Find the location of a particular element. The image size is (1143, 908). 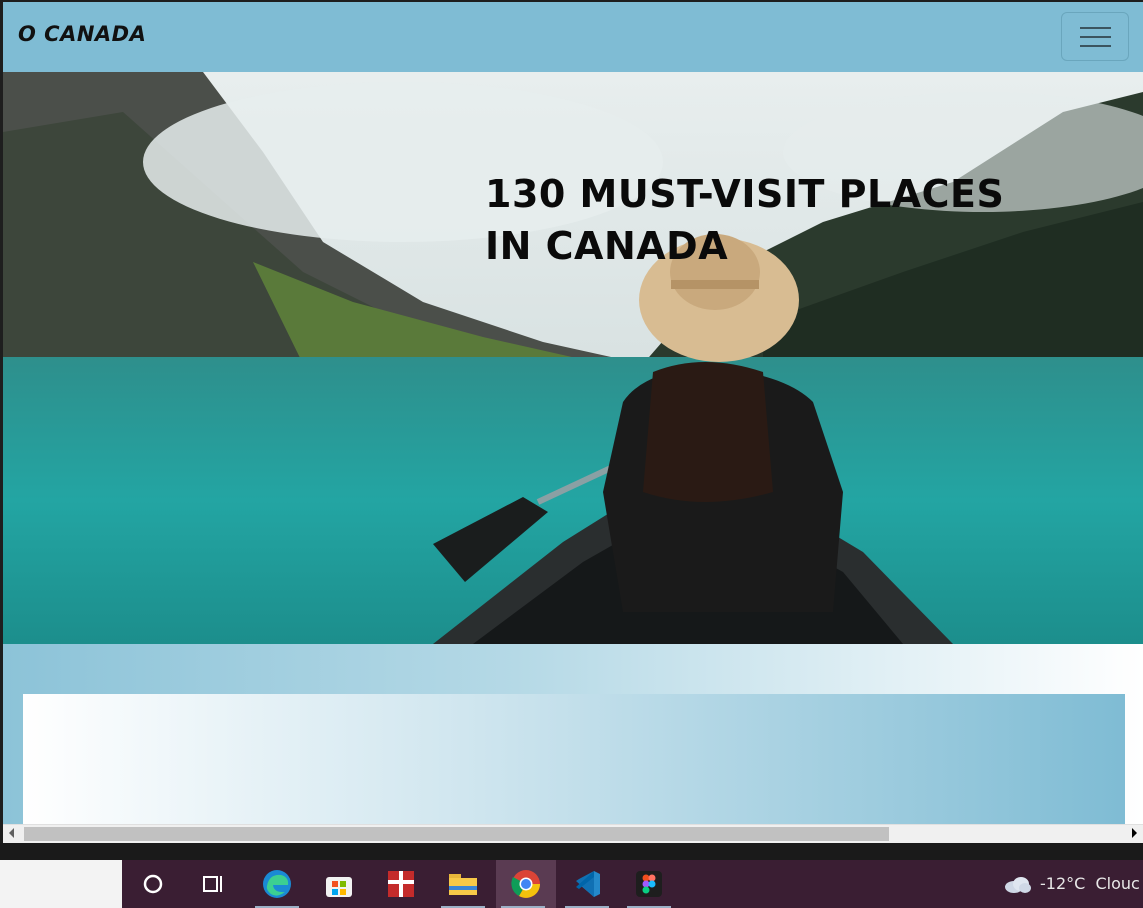

figma-icon is located at coordinates (649, 884).